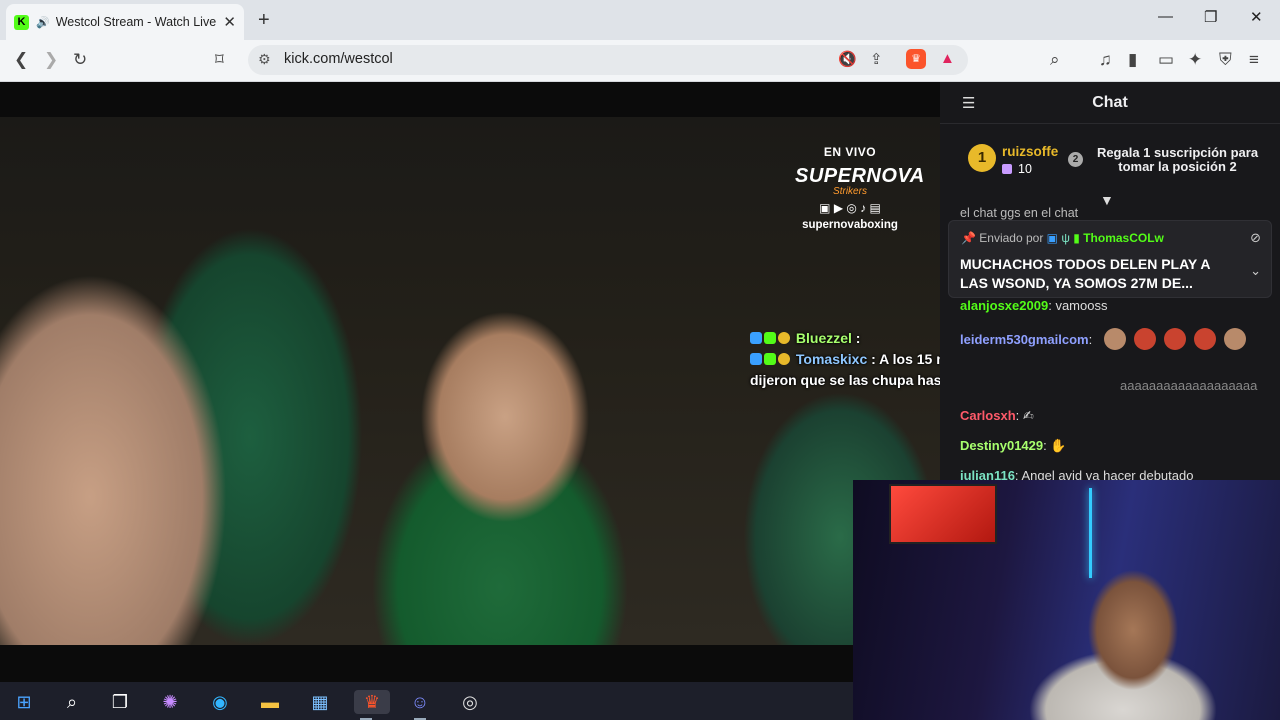 The width and height of the screenshot is (1280, 720). Describe the element at coordinates (1189, 385) in the screenshot. I see `chat-message: aaaaaaaaaaaaaaaaaaa` at that location.